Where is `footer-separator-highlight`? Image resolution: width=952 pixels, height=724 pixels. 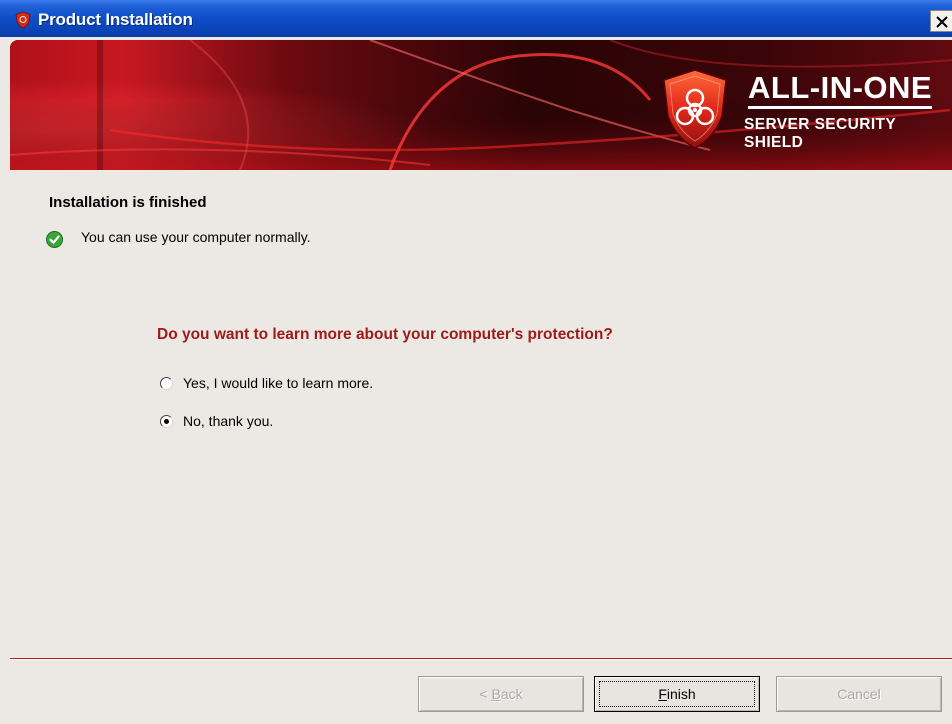 footer-separator-highlight is located at coordinates (481, 659).